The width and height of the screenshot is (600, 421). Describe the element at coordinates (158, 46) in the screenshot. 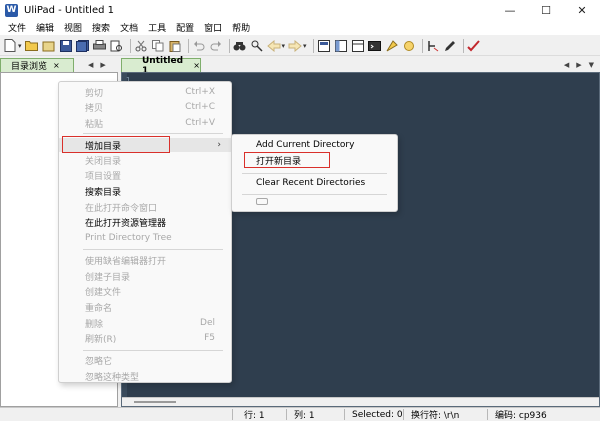

I see `copy-icon` at that location.